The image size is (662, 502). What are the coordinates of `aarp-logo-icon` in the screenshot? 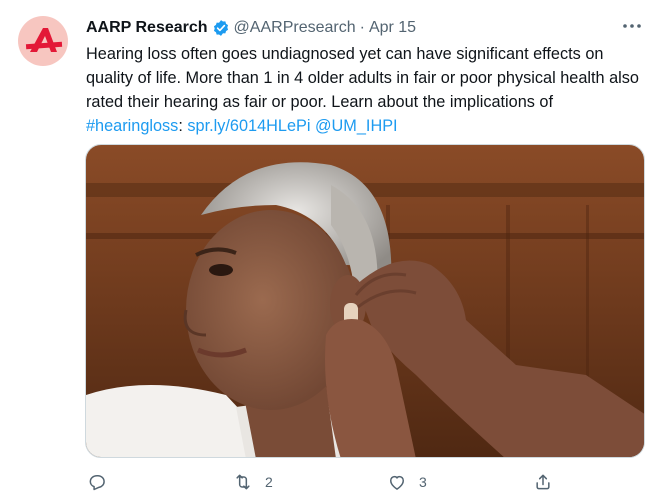 It's located at (44, 40).